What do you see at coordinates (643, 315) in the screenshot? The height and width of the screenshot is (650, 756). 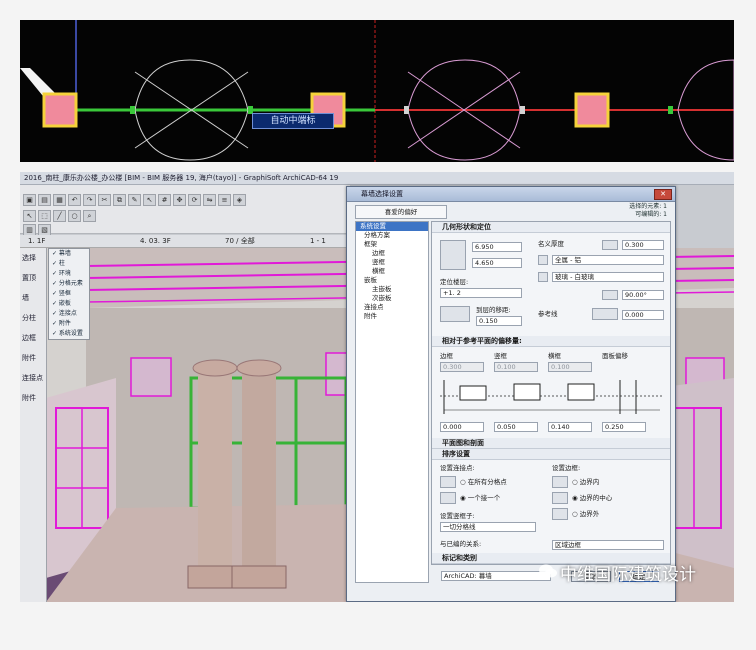 I see `ref-line-field: 0.000` at bounding box center [643, 315].